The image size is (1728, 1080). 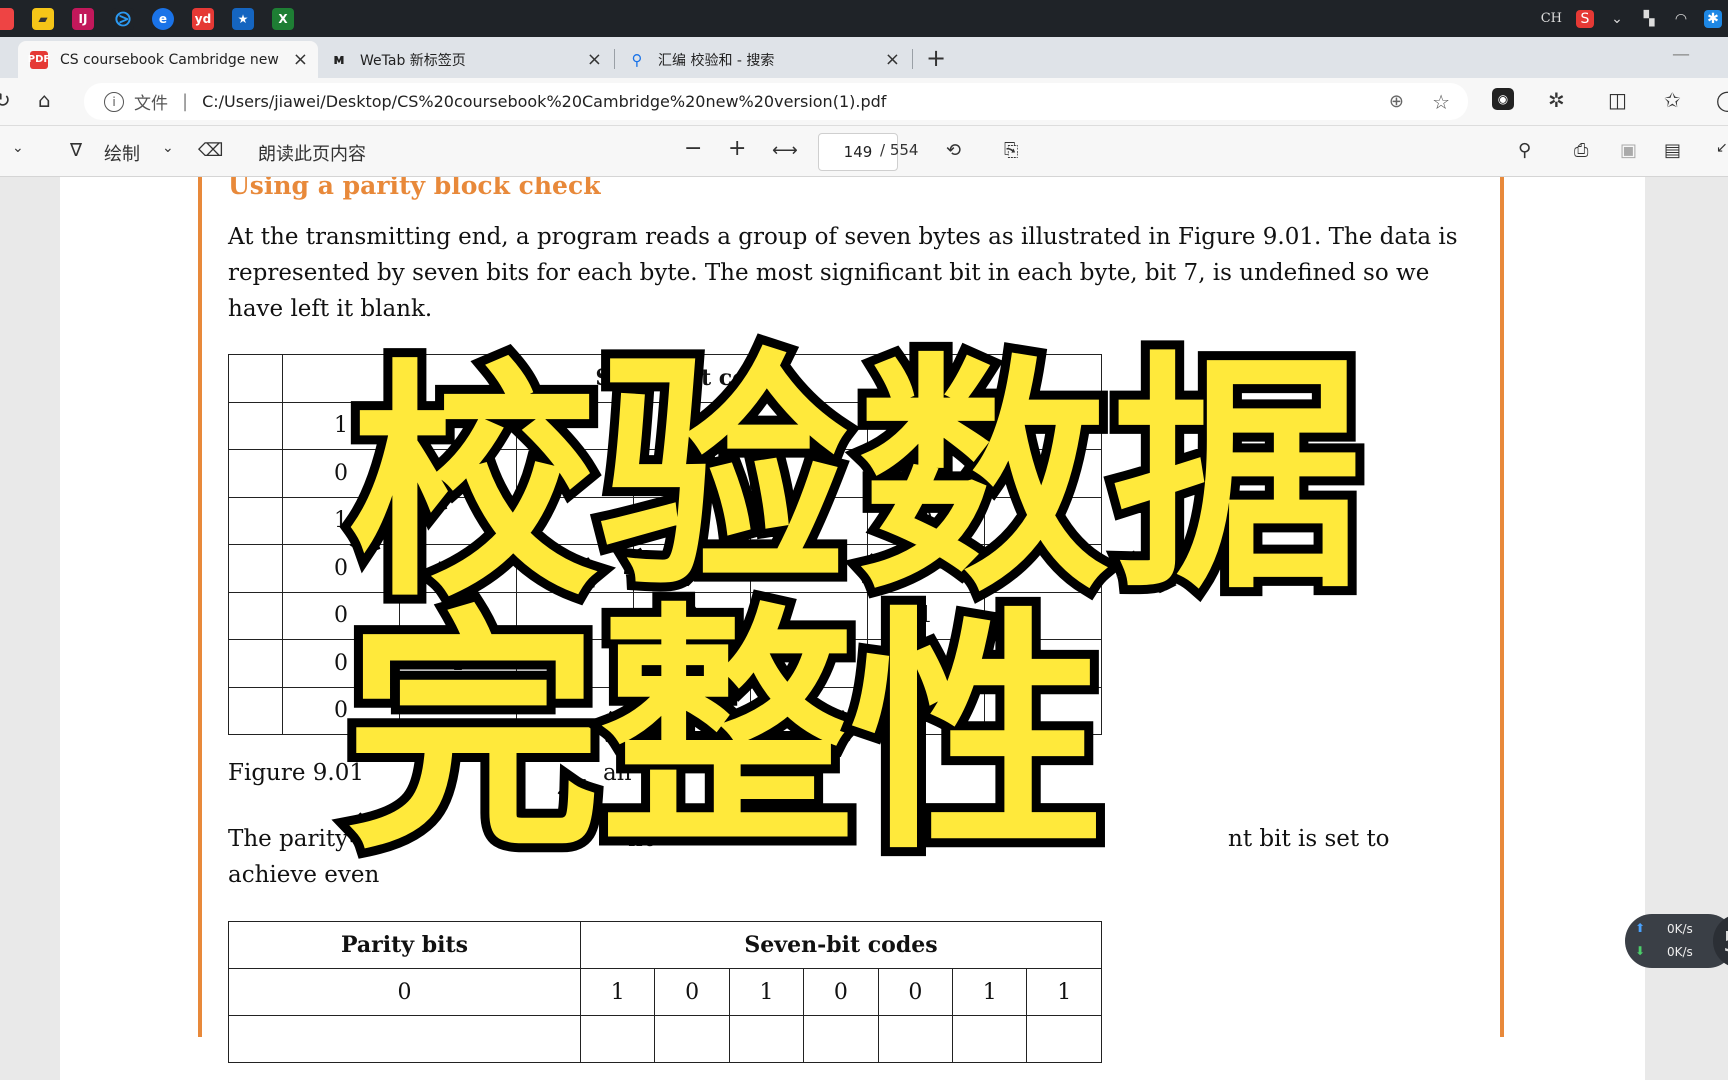 What do you see at coordinates (665, 473) in the screenshot?
I see `table-row: 00` at bounding box center [665, 473].